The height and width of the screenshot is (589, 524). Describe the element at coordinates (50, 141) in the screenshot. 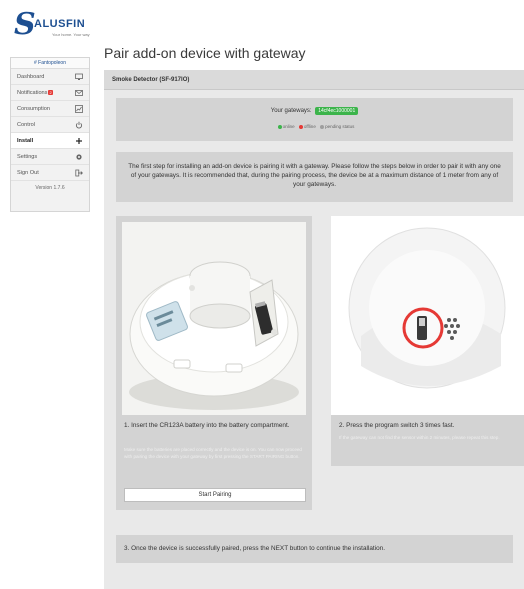

I see `sidebar-item-install: Install` at that location.